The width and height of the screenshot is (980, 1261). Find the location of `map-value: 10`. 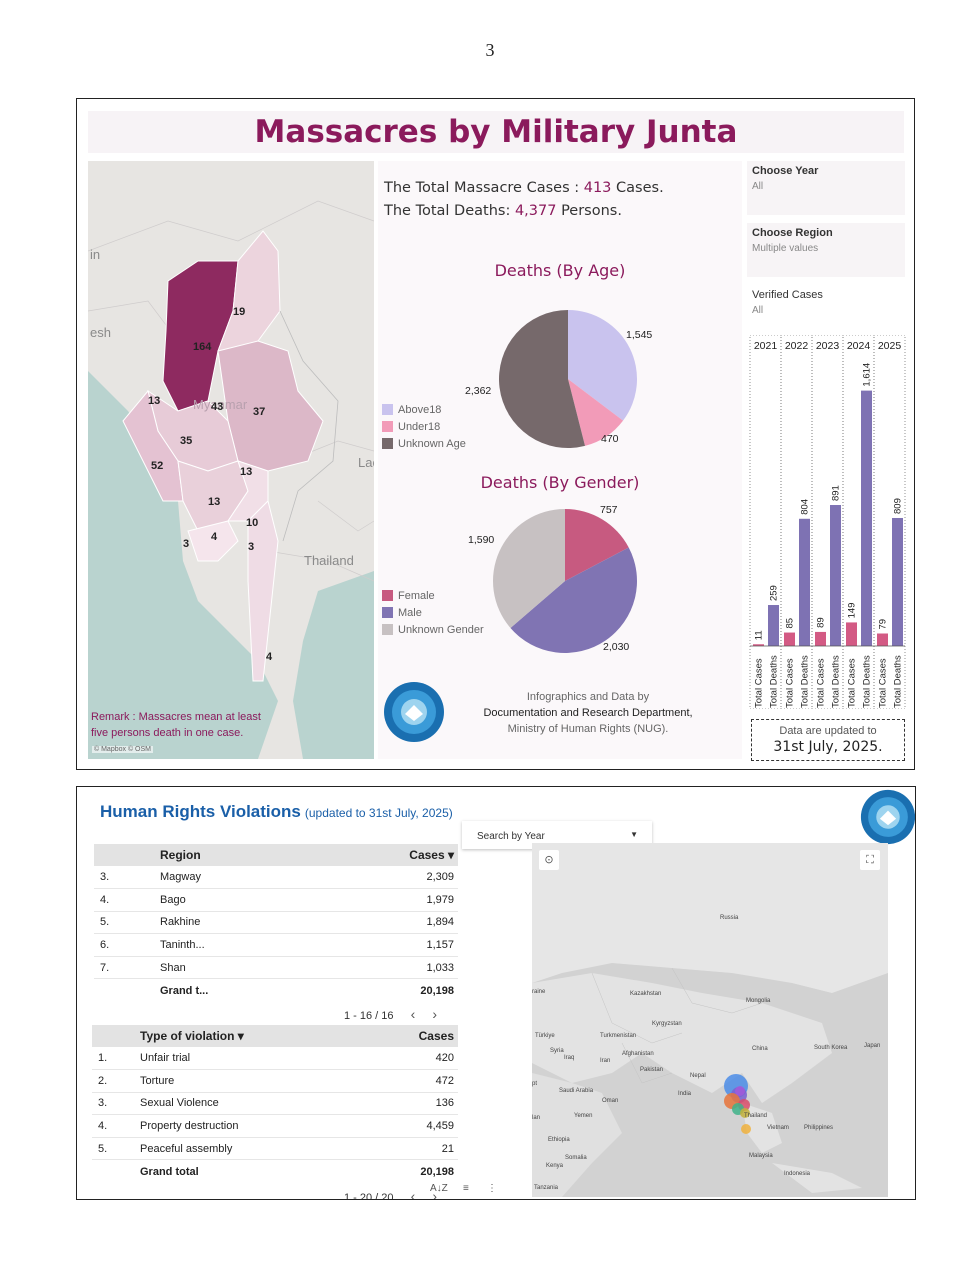

map-value: 10 is located at coordinates (252, 523).